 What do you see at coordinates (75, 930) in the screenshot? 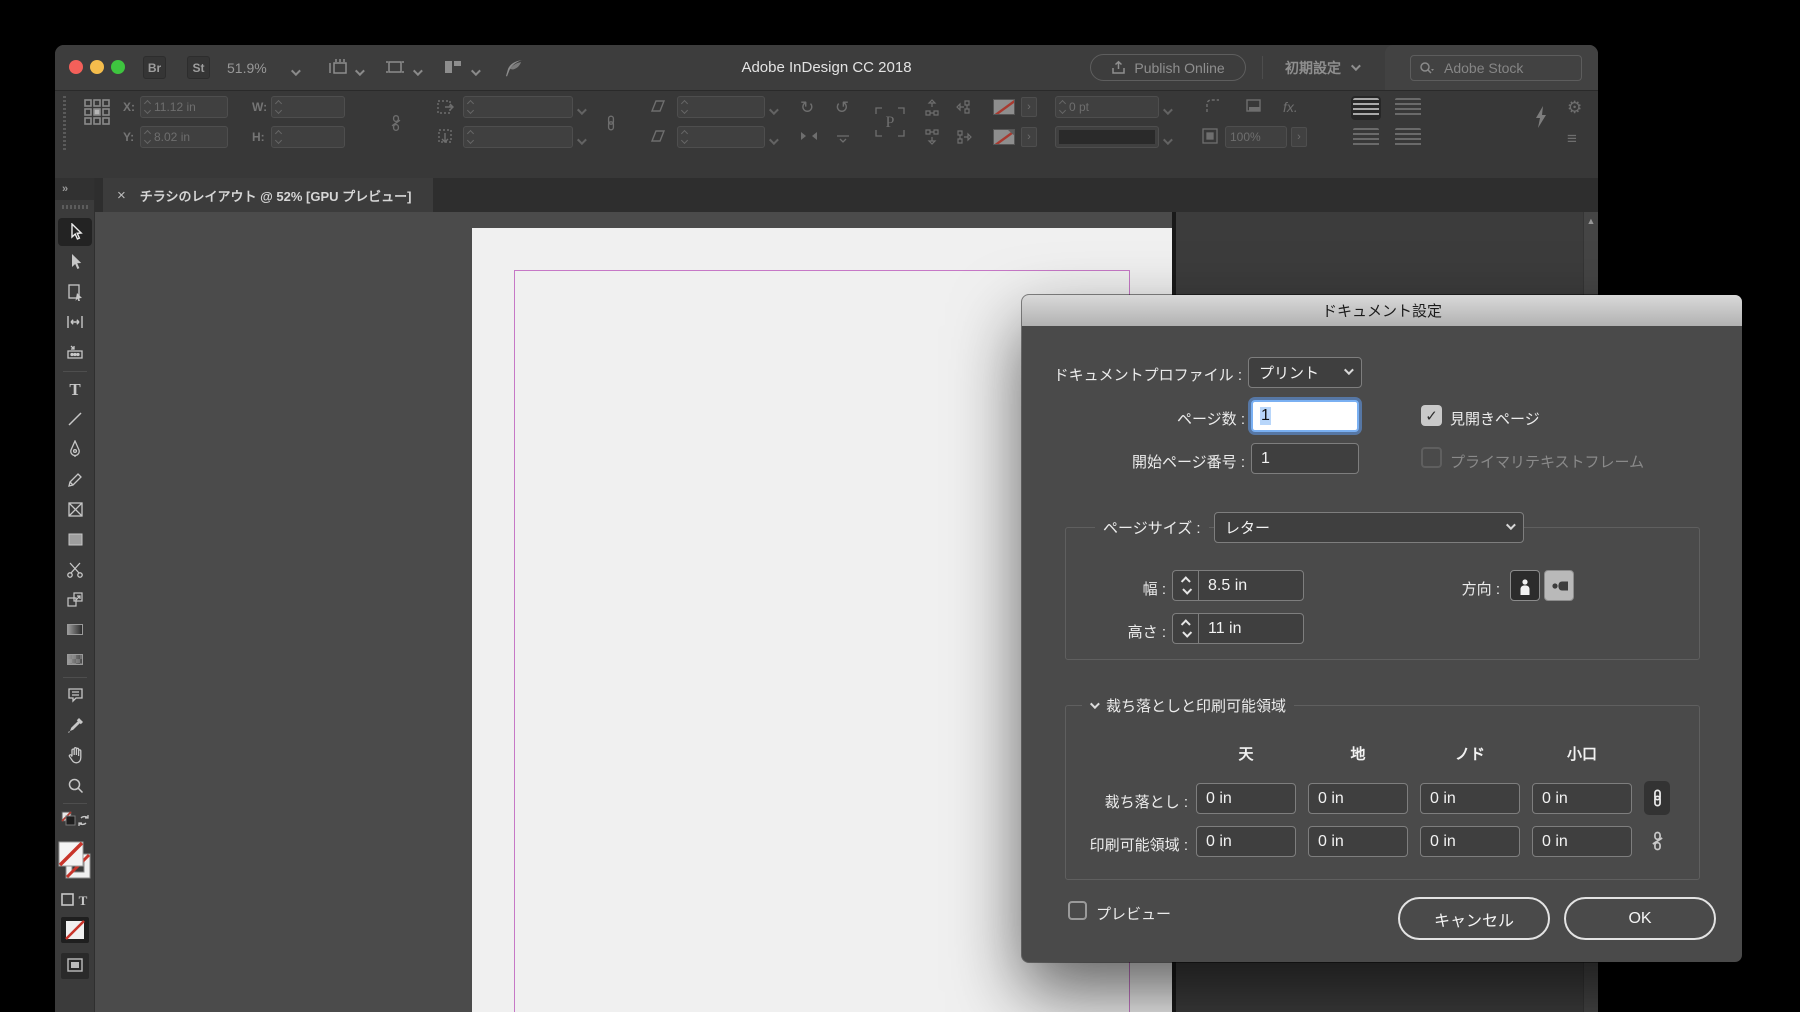
I see `apply-color-button` at bounding box center [75, 930].